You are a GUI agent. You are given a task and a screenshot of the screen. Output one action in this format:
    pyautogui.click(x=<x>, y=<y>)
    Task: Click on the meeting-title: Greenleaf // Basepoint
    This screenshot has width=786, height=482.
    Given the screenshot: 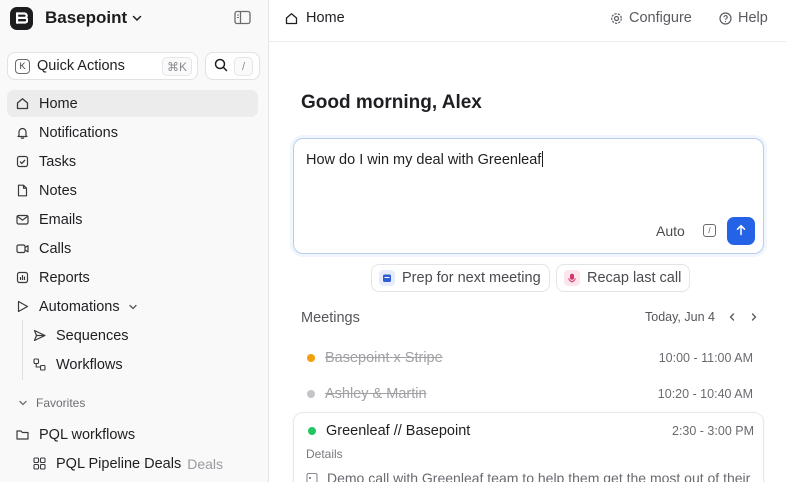 What is the action you would take?
    pyautogui.click(x=398, y=431)
    